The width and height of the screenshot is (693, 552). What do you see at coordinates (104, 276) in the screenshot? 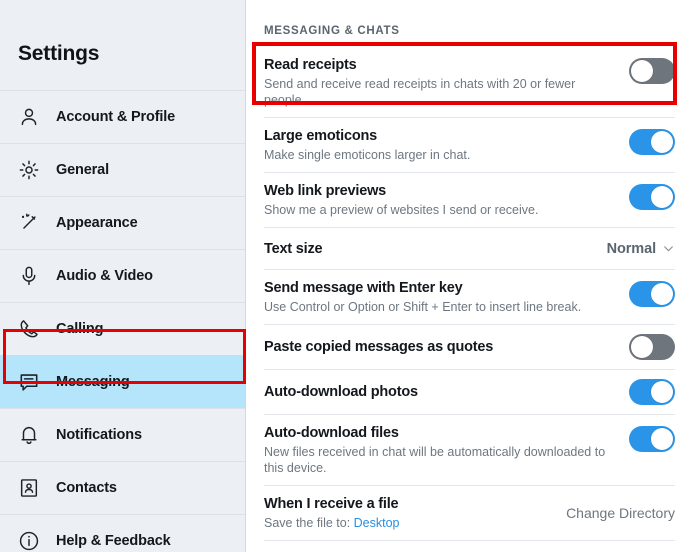
I see `sidebar-item-label: Audio & Video` at bounding box center [104, 276].